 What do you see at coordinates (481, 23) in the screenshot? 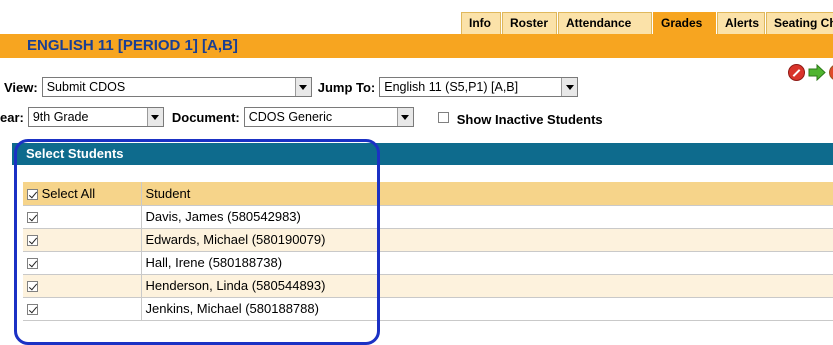
I see `tab-info: Info` at bounding box center [481, 23].